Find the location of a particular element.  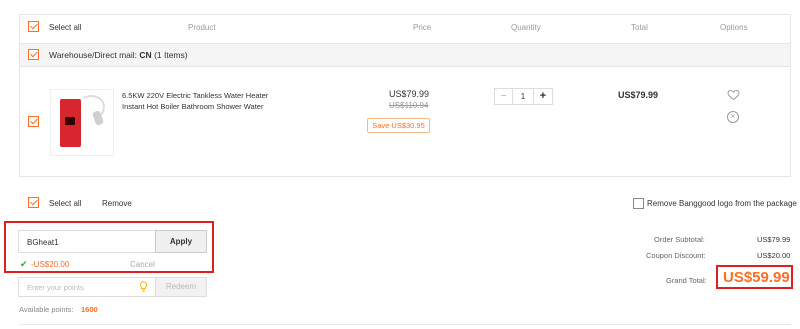

available-points-label: Available points: is located at coordinates (46, 309).